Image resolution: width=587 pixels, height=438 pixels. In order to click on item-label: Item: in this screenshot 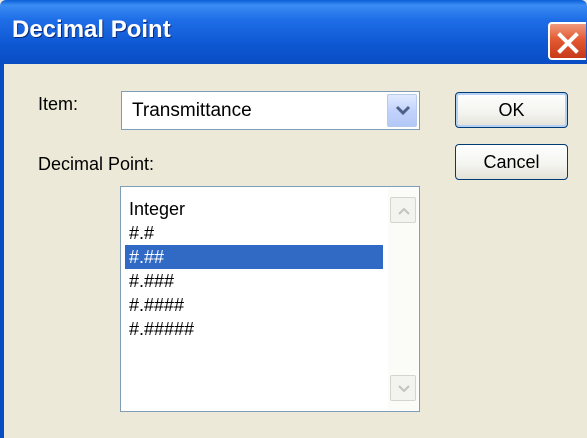, I will do `click(58, 104)`.